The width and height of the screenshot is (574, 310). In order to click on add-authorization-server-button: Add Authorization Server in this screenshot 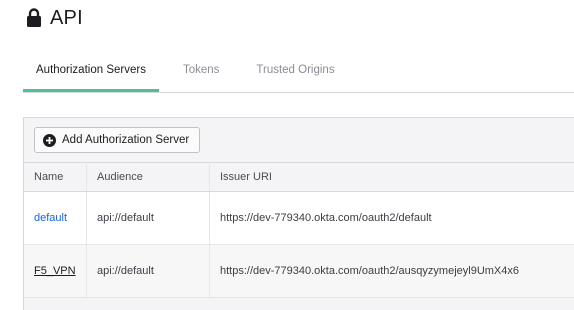, I will do `click(117, 140)`.